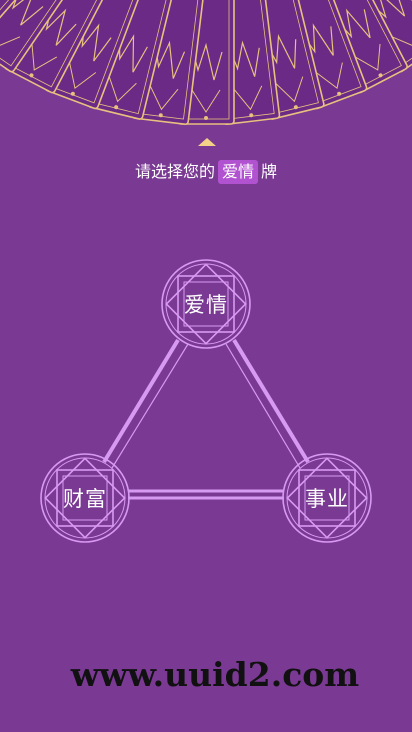  I want to click on node-label-career: 事业, so click(327, 499).